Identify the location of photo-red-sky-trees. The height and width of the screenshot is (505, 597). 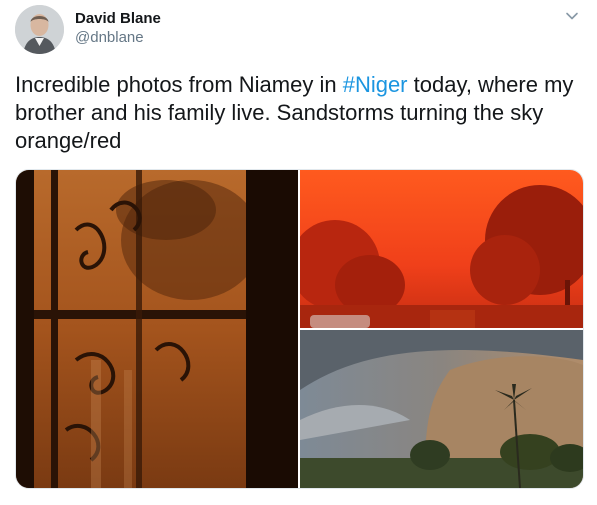
(441, 249).